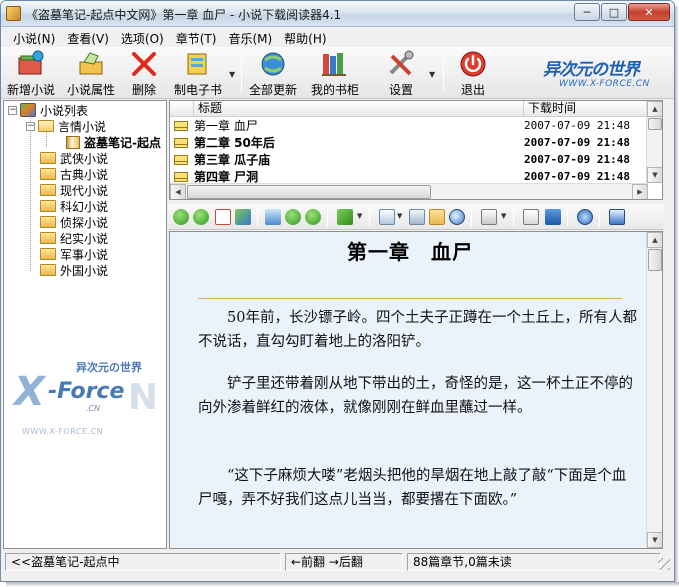 The image size is (679, 587). What do you see at coordinates (113, 142) in the screenshot?
I see `tree-book-selected: 盗墓笔记-起点` at bounding box center [113, 142].